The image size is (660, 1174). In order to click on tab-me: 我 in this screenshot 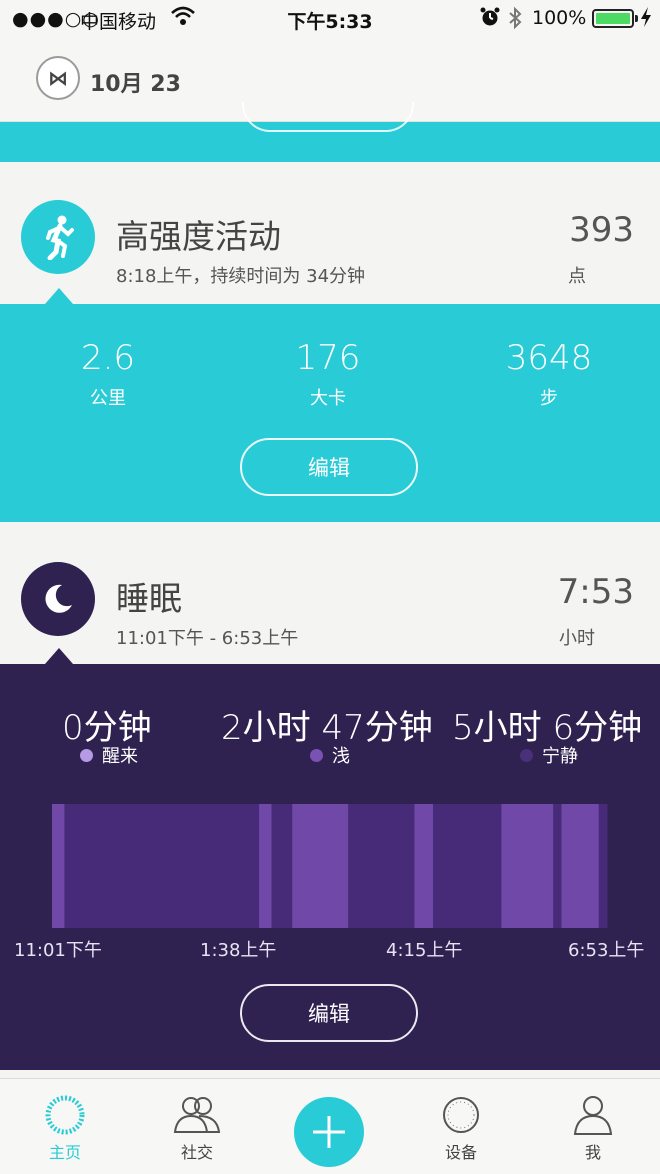, I will do `click(593, 1127)`.